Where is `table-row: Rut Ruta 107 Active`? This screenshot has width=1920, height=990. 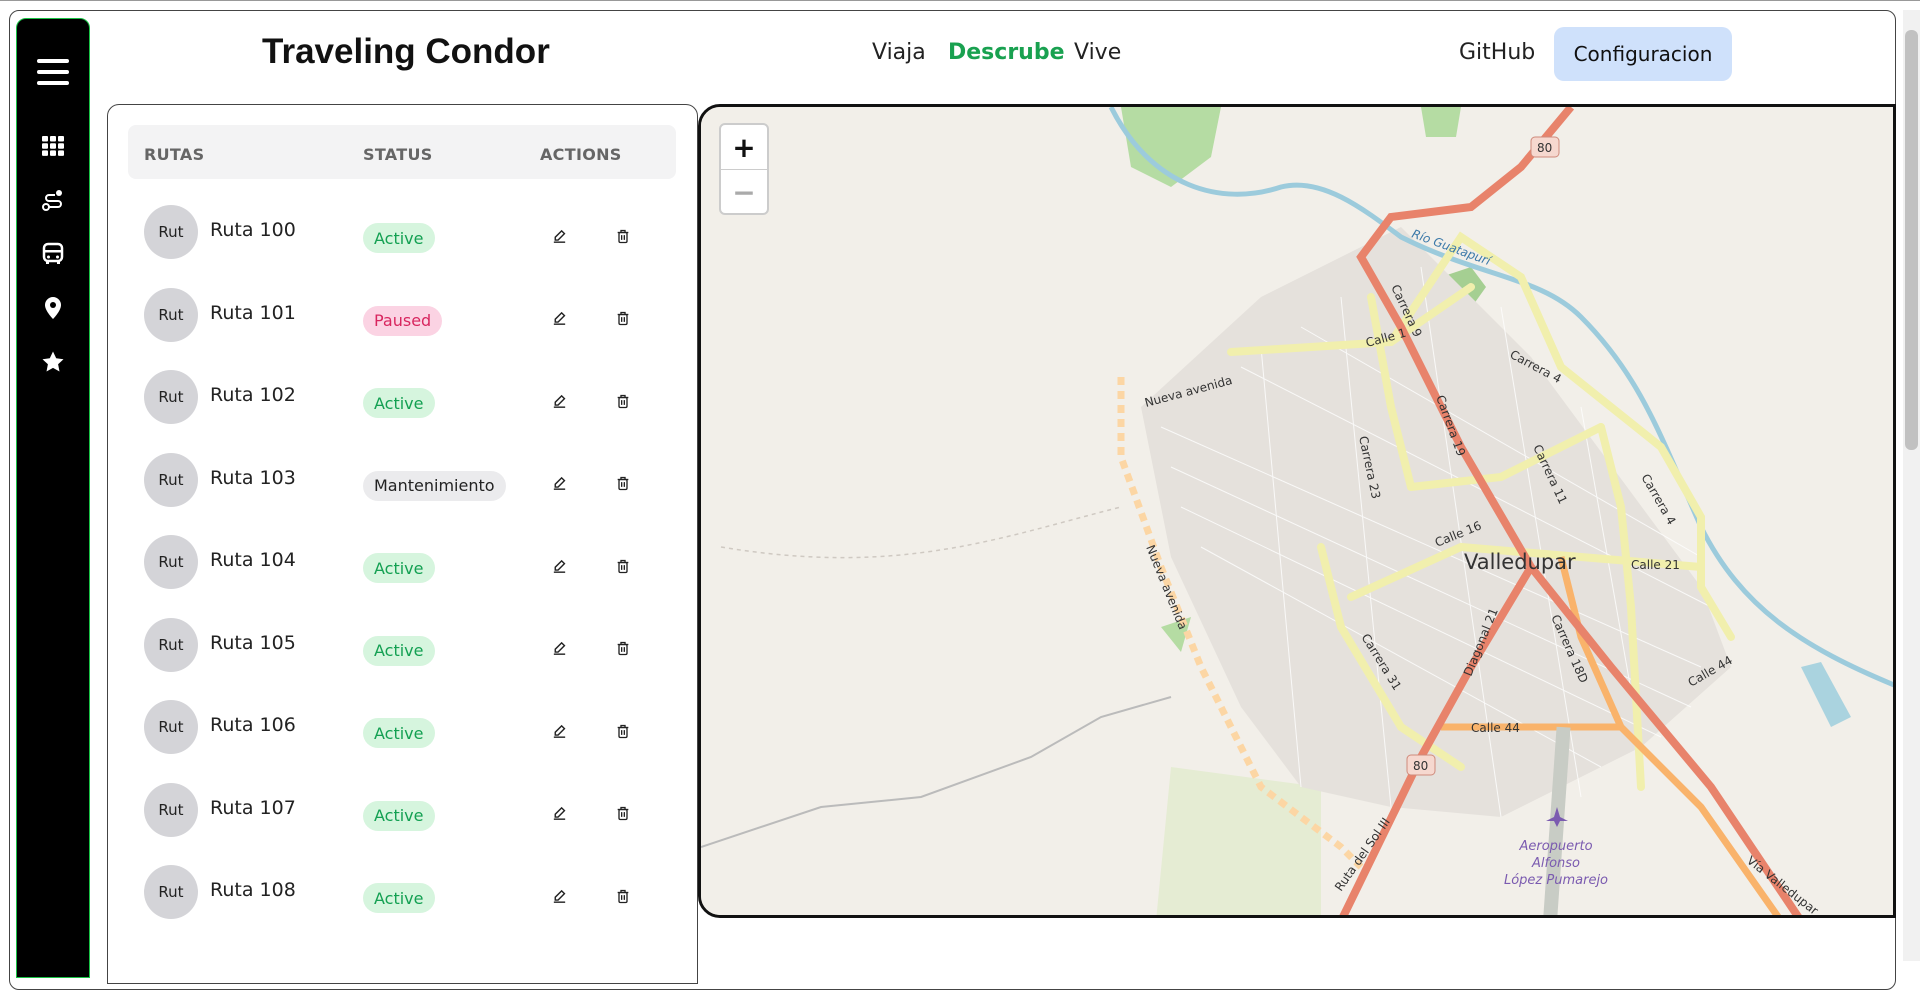
table-row: Rut Ruta 107 Active is located at coordinates (402, 810).